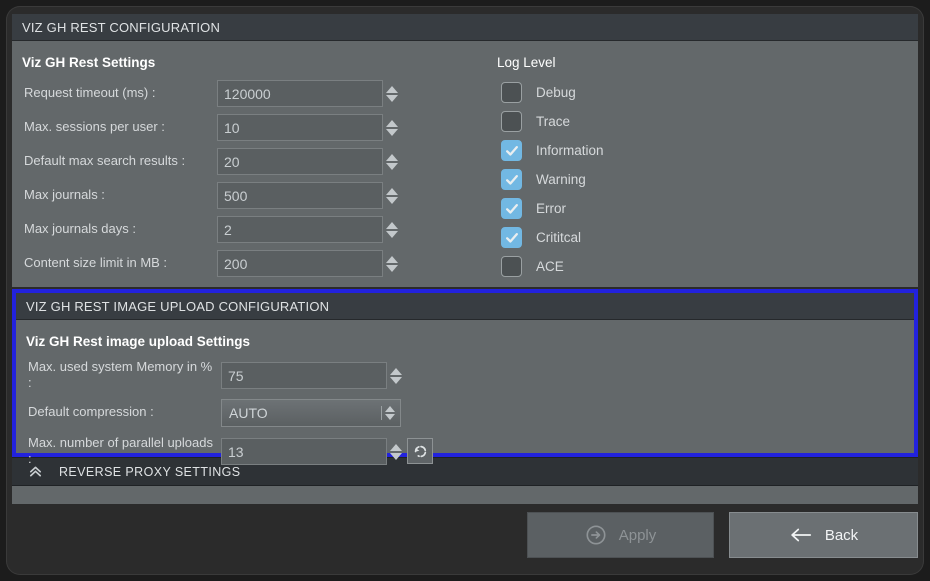 This screenshot has height=581, width=930. I want to click on spinner-max-system-memory, so click(396, 375).